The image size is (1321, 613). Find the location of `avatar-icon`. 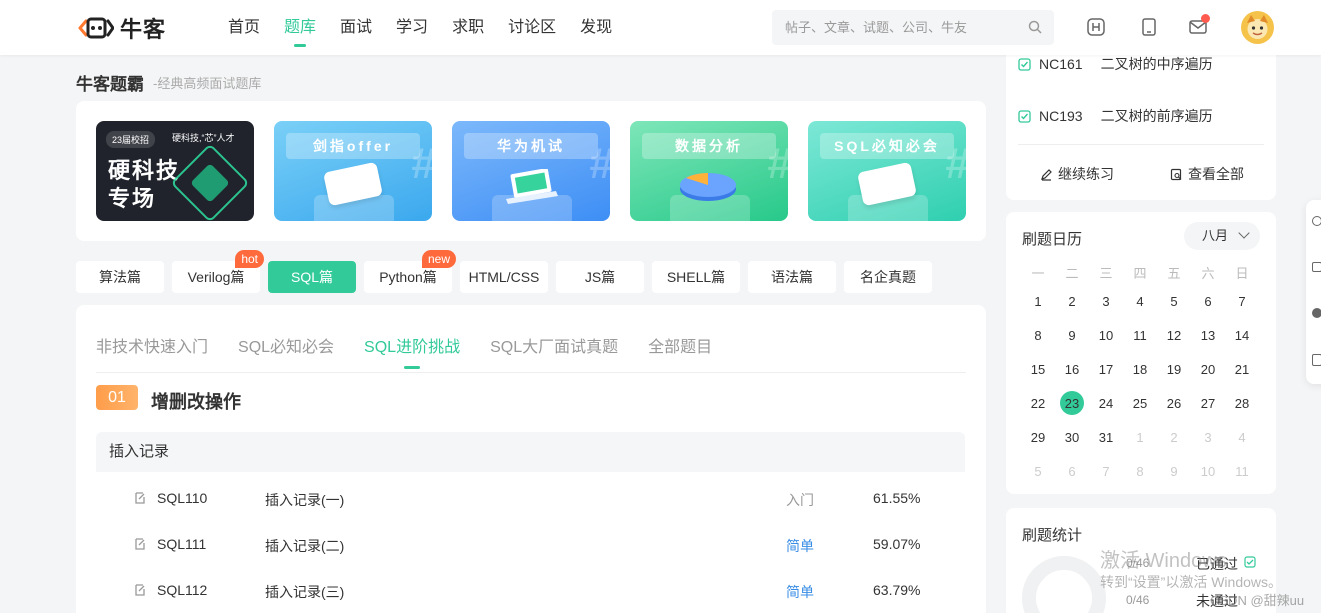

avatar-icon is located at coordinates (1257, 27).